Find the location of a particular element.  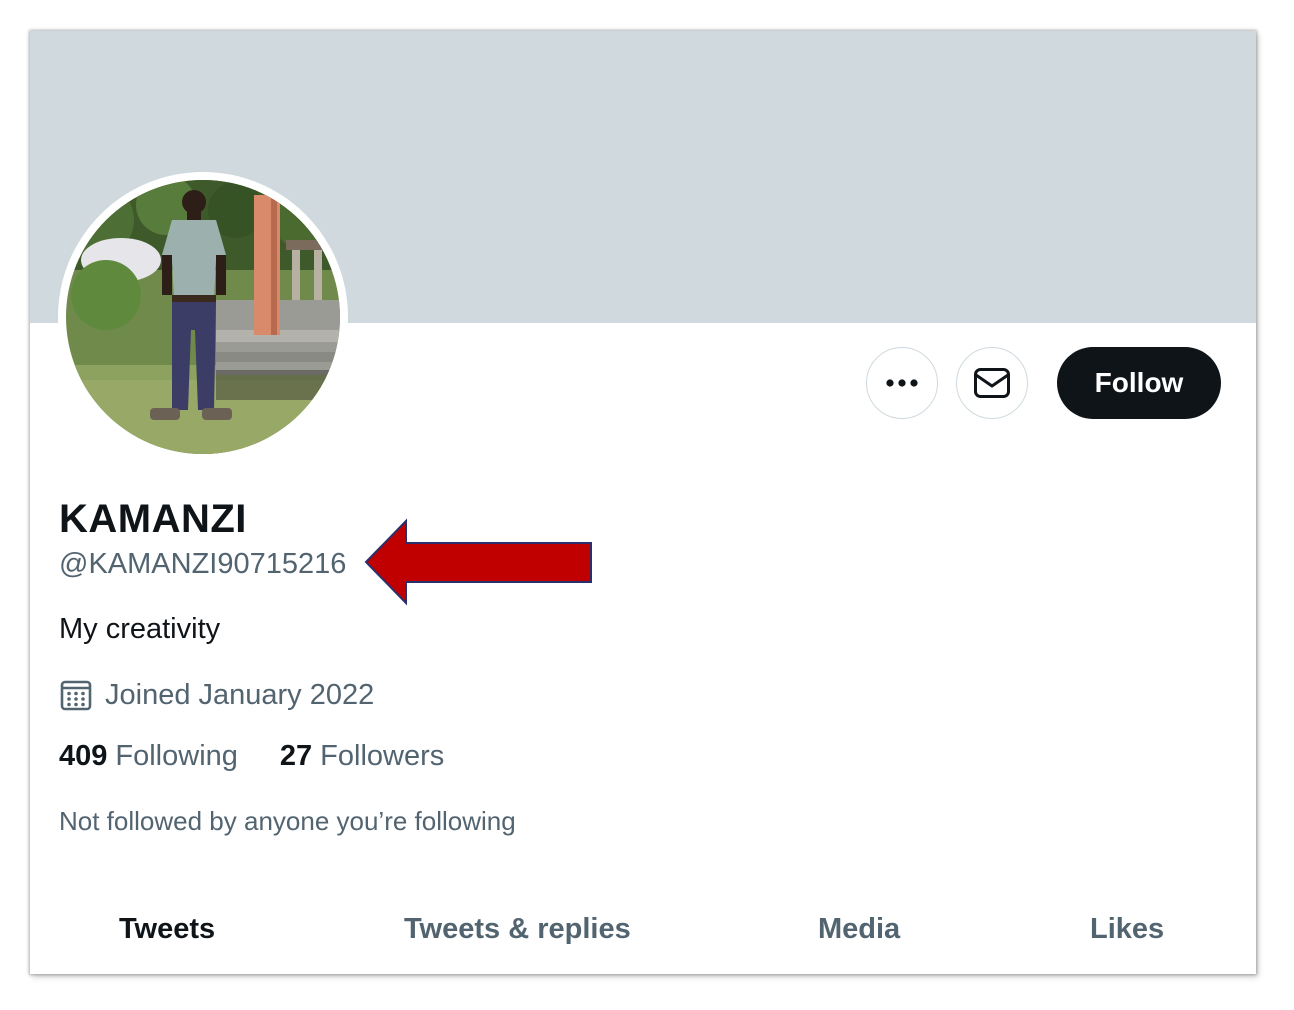

profile-tabs: Tweets Tweets & replies Media Likes is located at coordinates (643, 936).